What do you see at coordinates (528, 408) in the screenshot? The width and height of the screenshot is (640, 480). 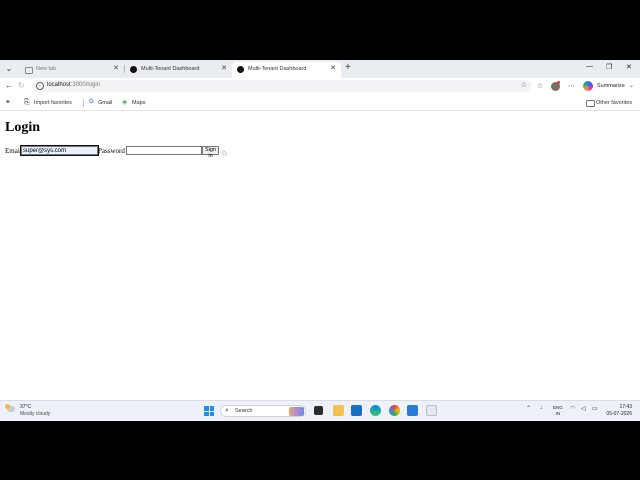 I see `show-hidden-icons: ⌃` at bounding box center [528, 408].